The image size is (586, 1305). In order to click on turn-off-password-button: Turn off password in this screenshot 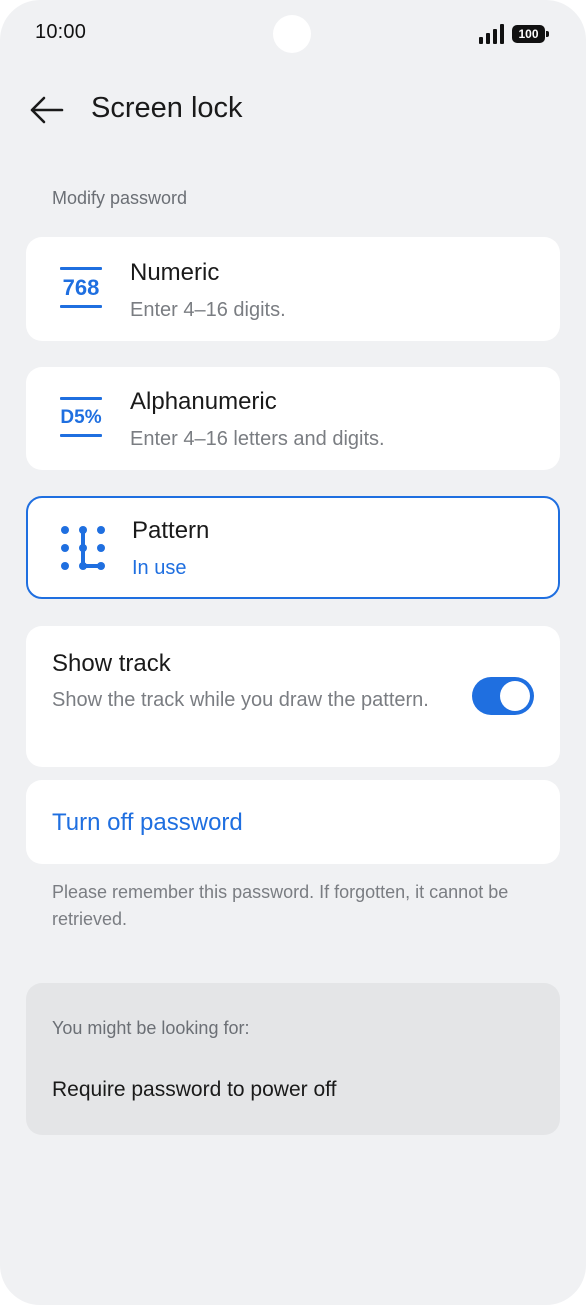, I will do `click(147, 823)`.